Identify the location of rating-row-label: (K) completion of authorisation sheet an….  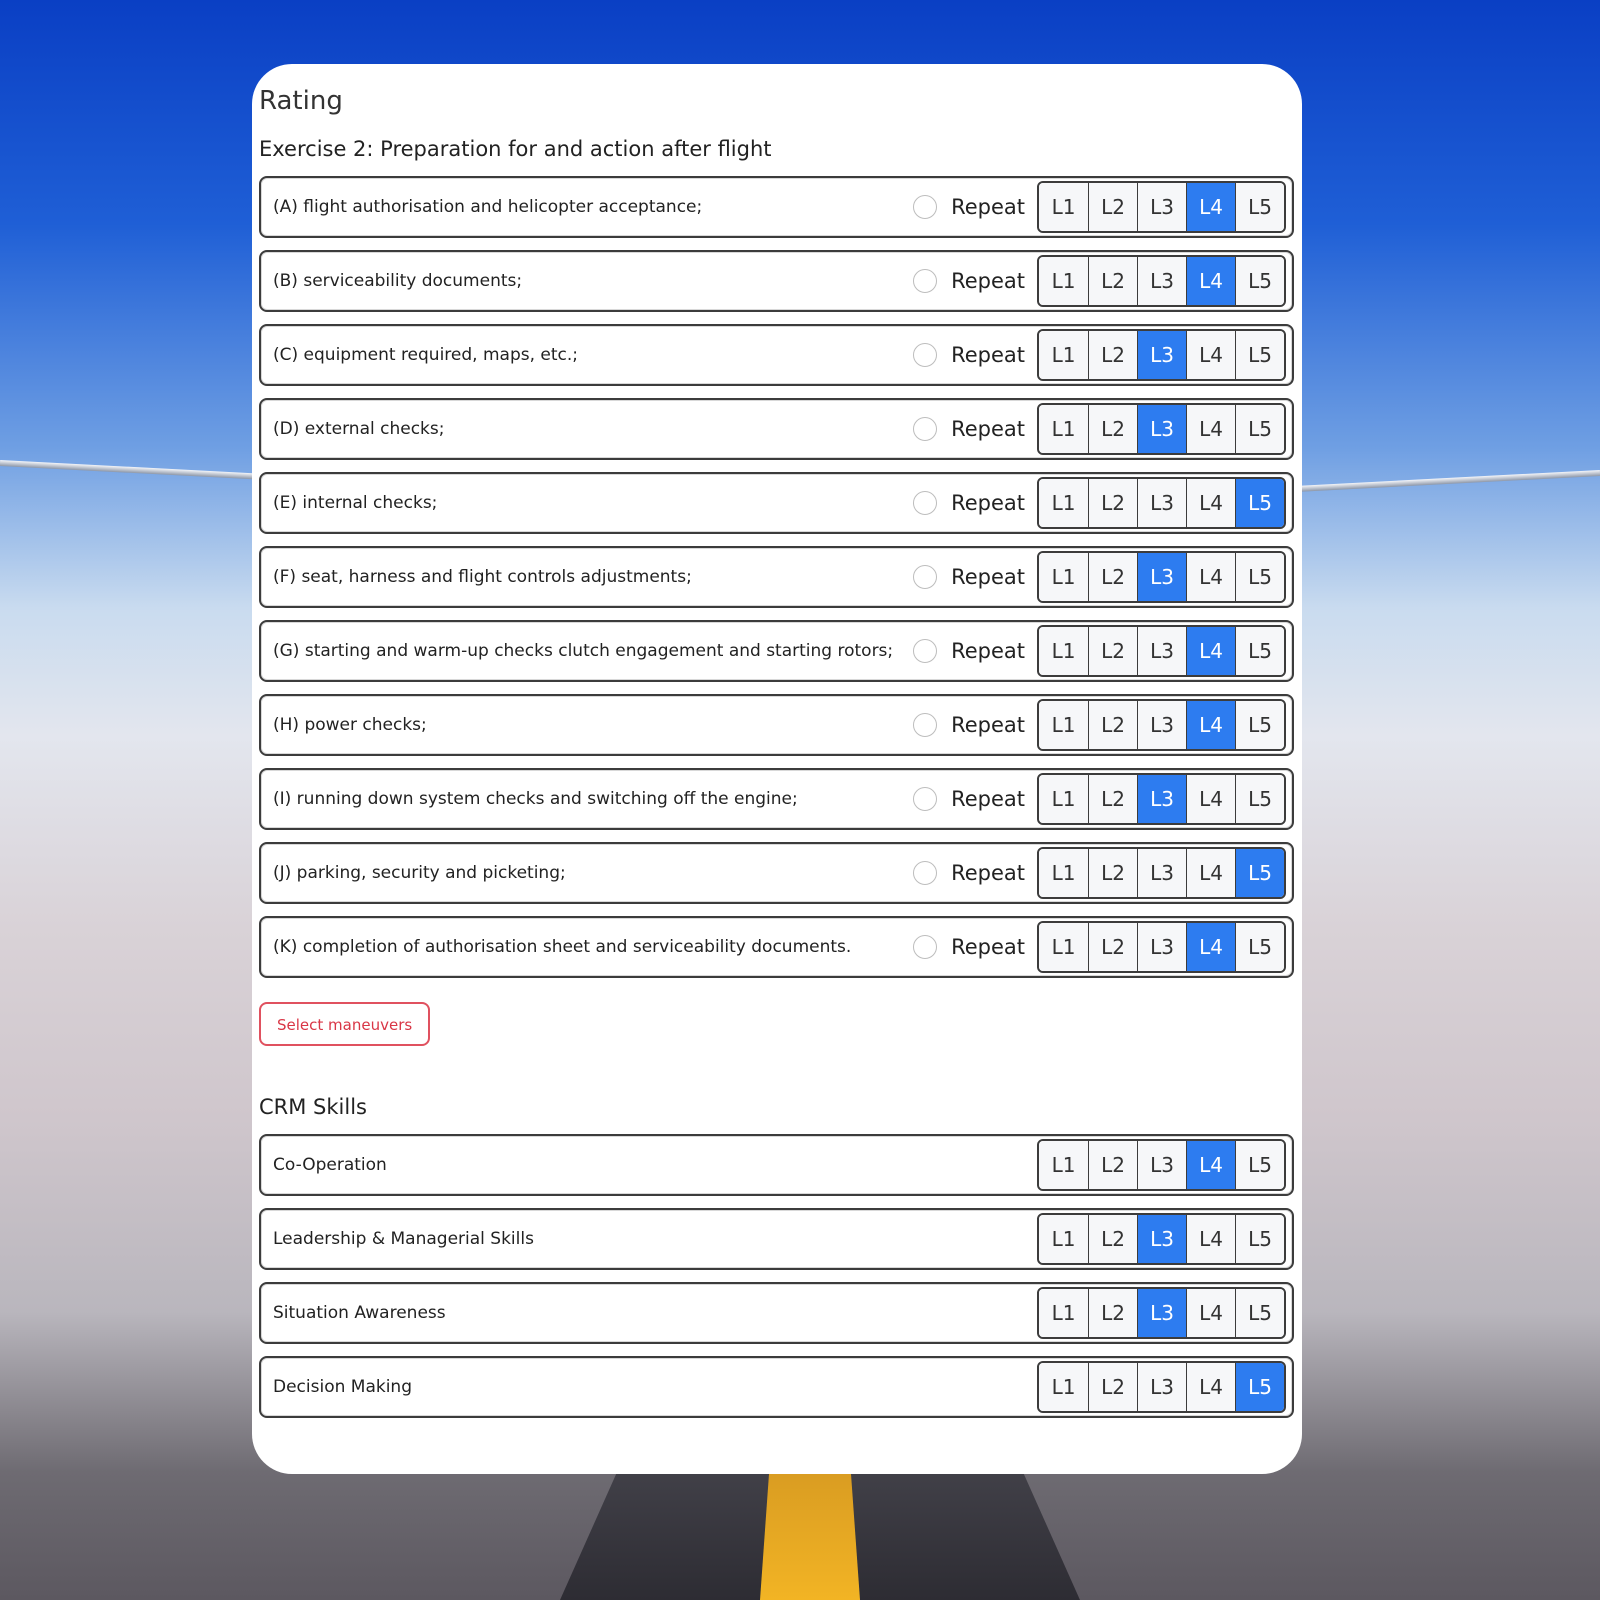
(562, 947).